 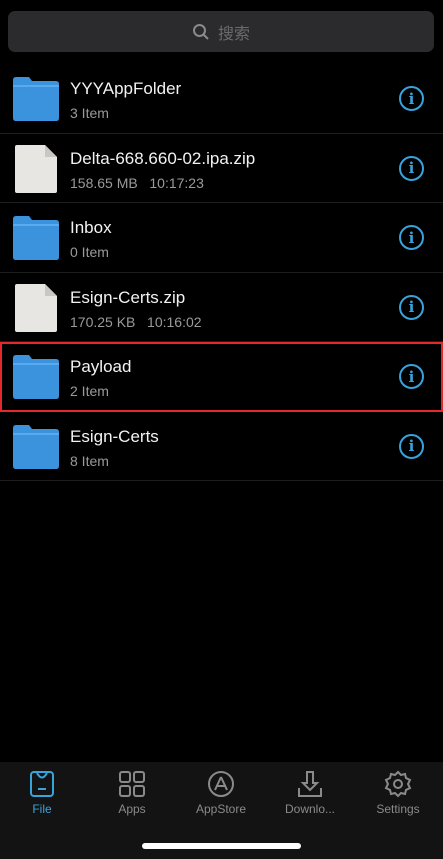 What do you see at coordinates (221, 809) in the screenshot?
I see `tab-label: AppStore` at bounding box center [221, 809].